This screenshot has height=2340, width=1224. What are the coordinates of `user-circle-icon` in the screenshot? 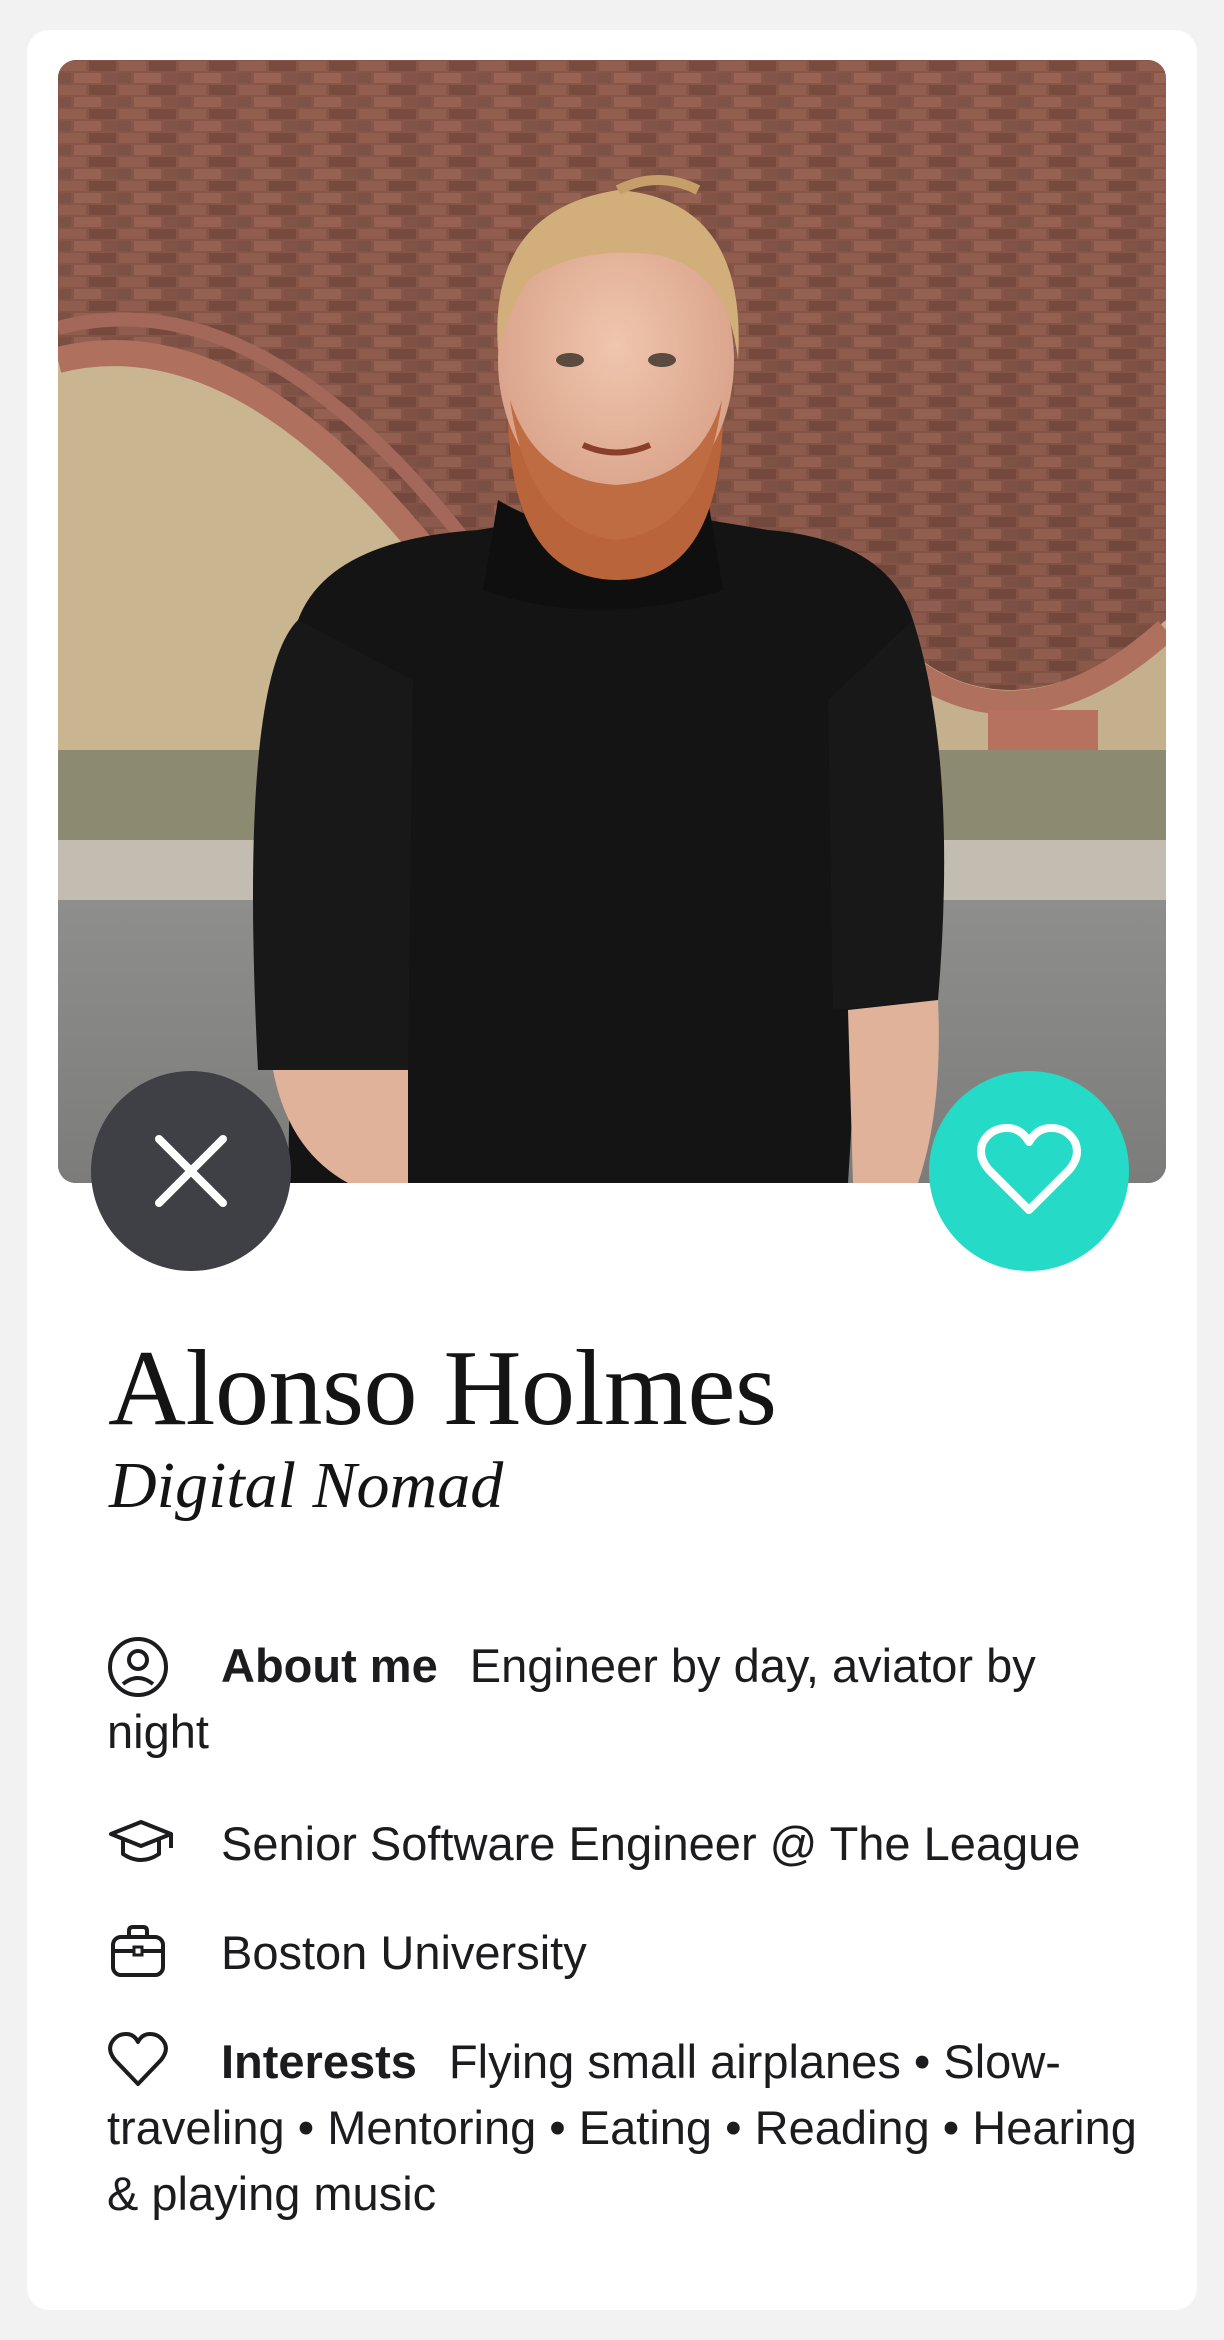 It's located at (147, 1666).